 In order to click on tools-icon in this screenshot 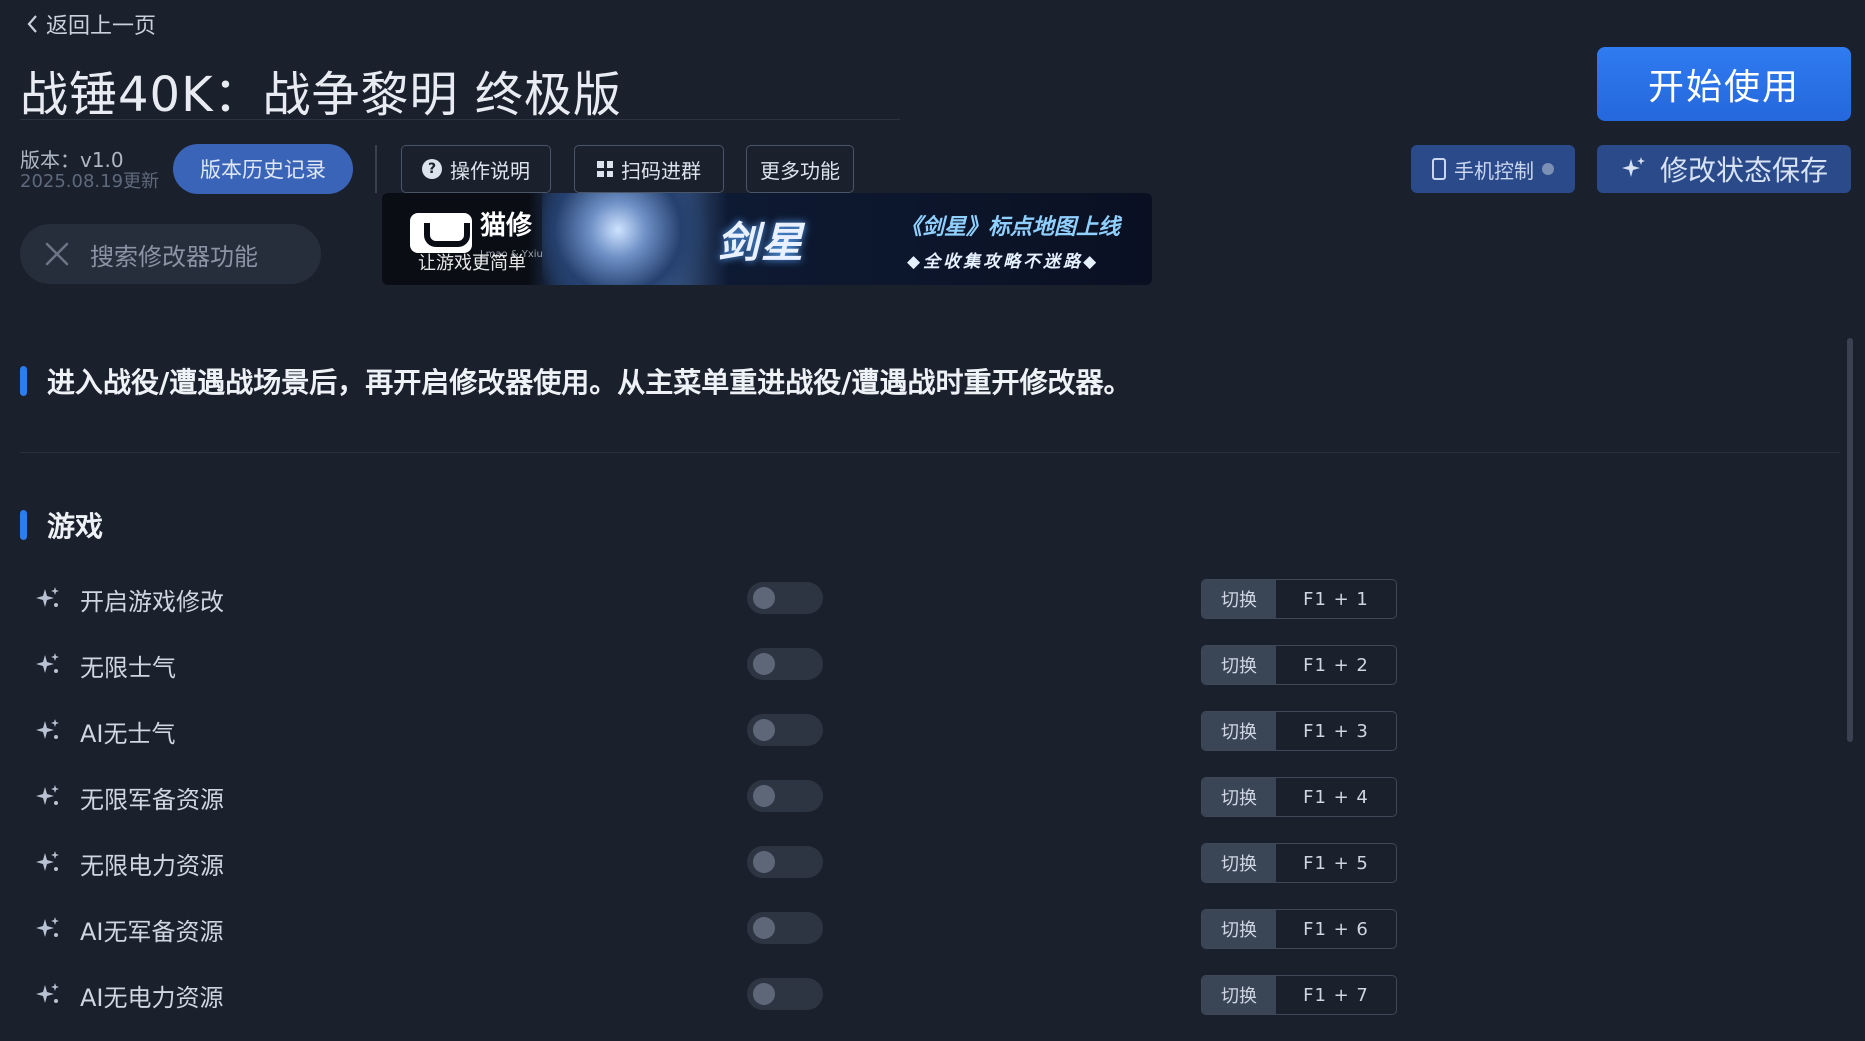, I will do `click(57, 254)`.